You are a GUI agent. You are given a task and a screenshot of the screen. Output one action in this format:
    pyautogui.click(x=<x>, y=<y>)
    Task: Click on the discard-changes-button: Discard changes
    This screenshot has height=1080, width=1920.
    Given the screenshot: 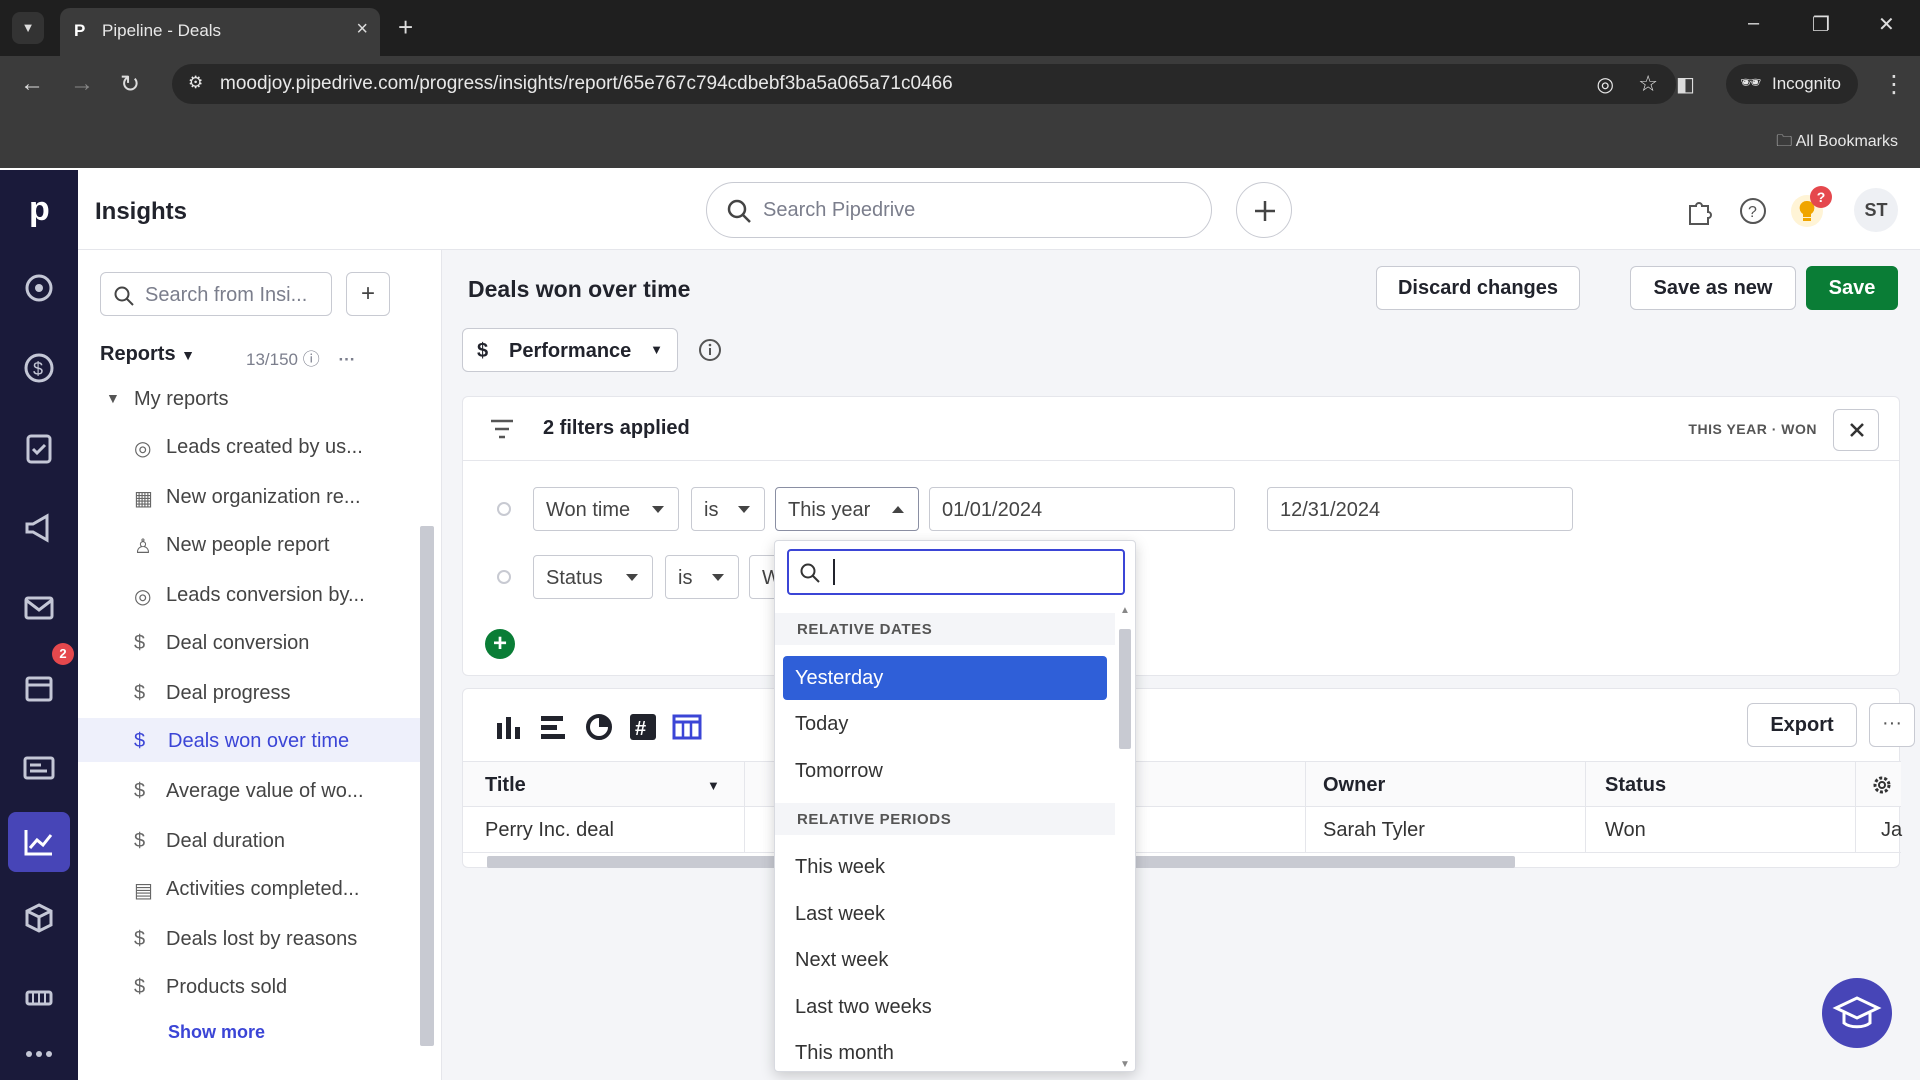 What is the action you would take?
    pyautogui.click(x=1478, y=288)
    